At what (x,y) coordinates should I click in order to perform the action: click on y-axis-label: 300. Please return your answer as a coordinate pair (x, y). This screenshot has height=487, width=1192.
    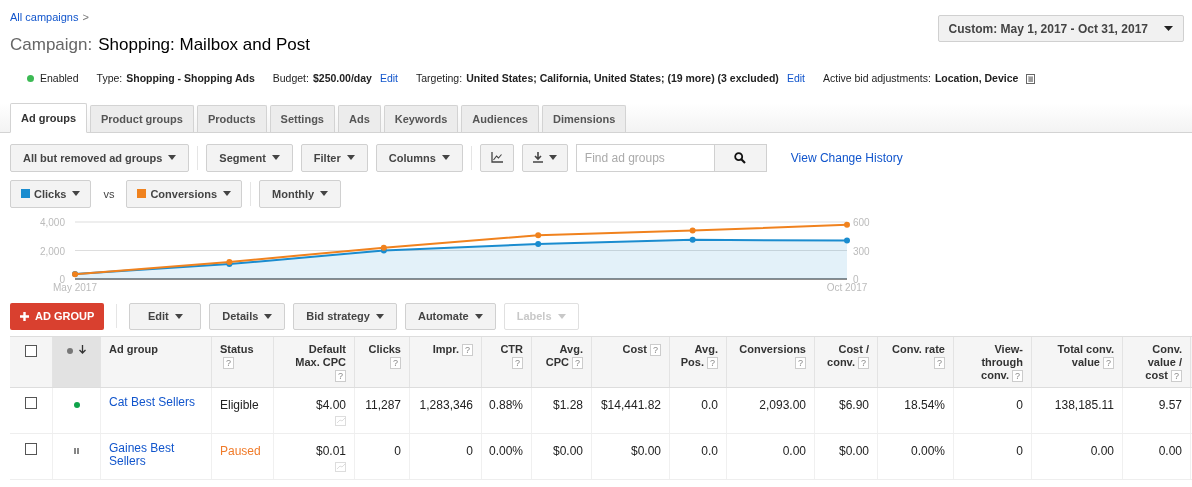
    Looking at the image, I should click on (861, 251).